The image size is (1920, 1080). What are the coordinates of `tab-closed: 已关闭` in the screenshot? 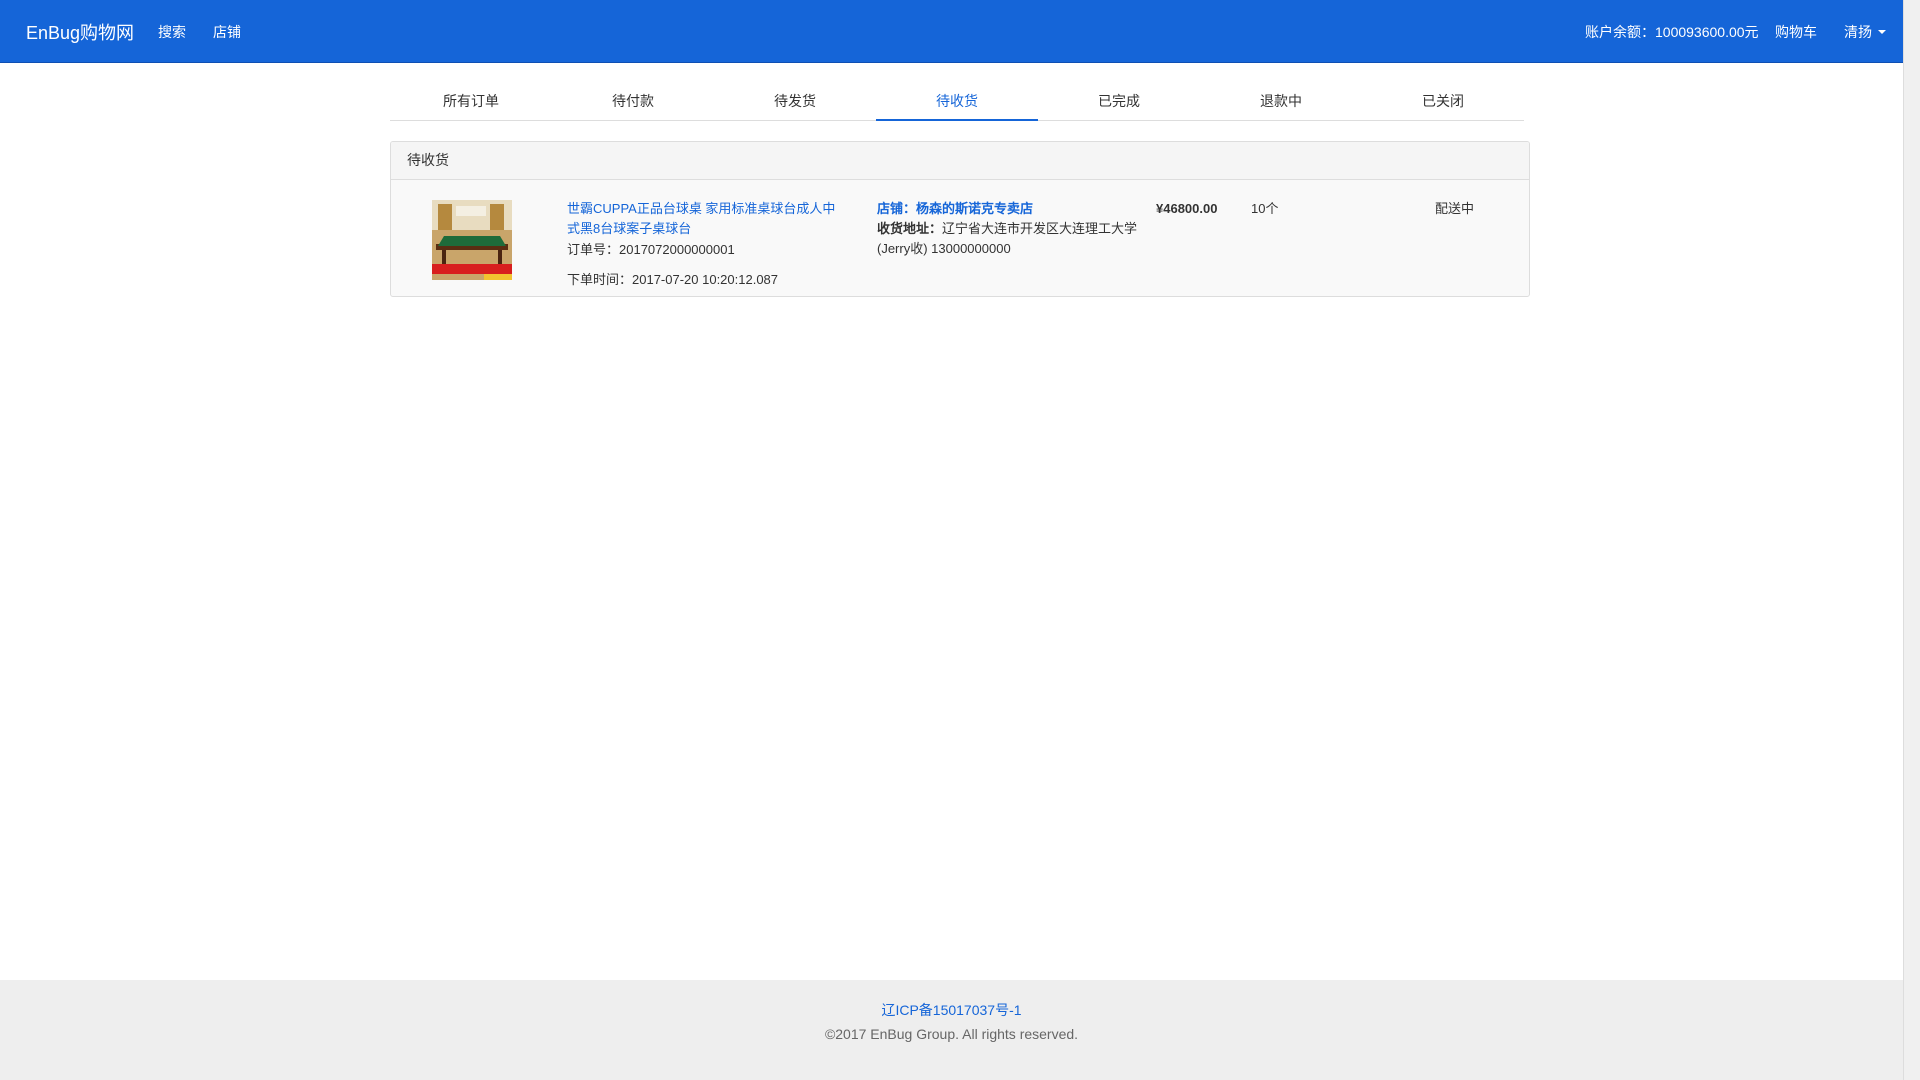 It's located at (1443, 103).